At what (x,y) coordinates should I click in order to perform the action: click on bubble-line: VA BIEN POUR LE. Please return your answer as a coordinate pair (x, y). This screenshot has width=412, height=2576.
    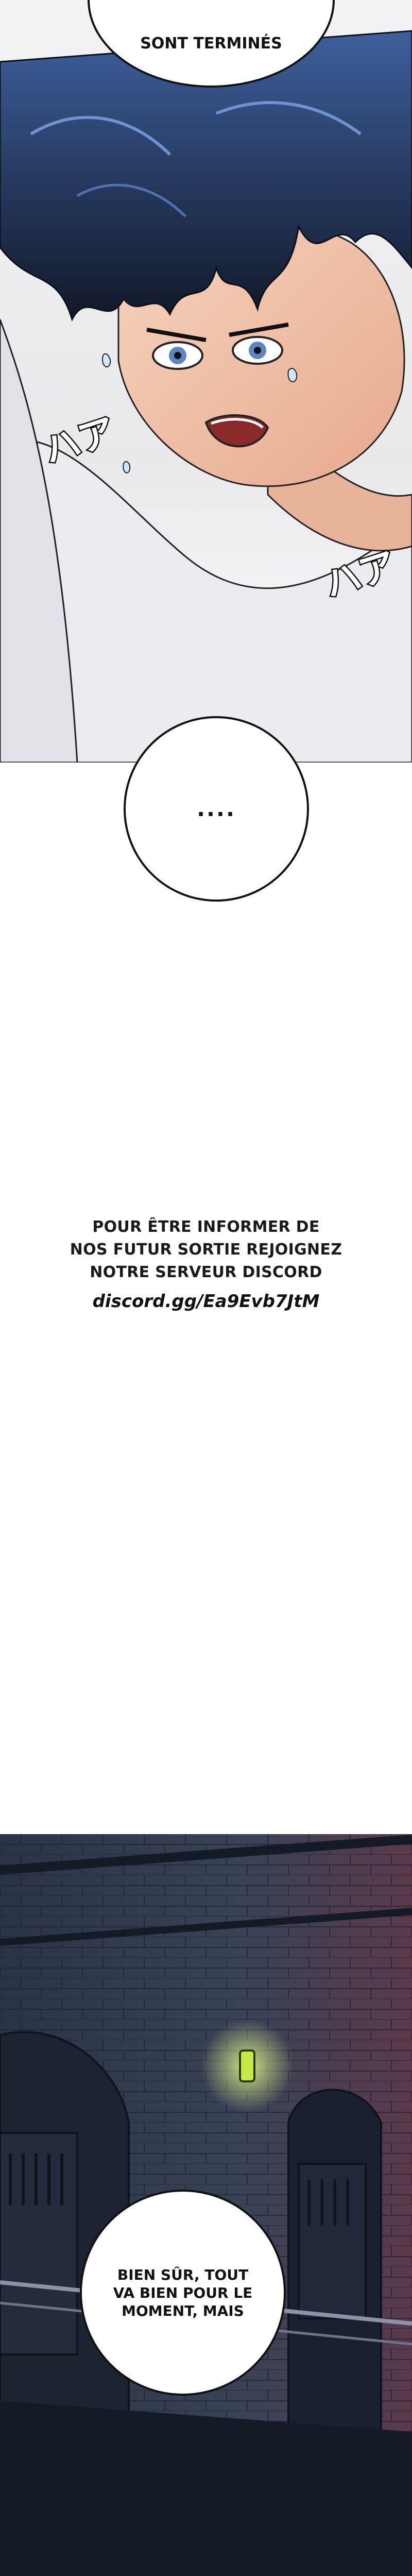
    Looking at the image, I should click on (183, 2292).